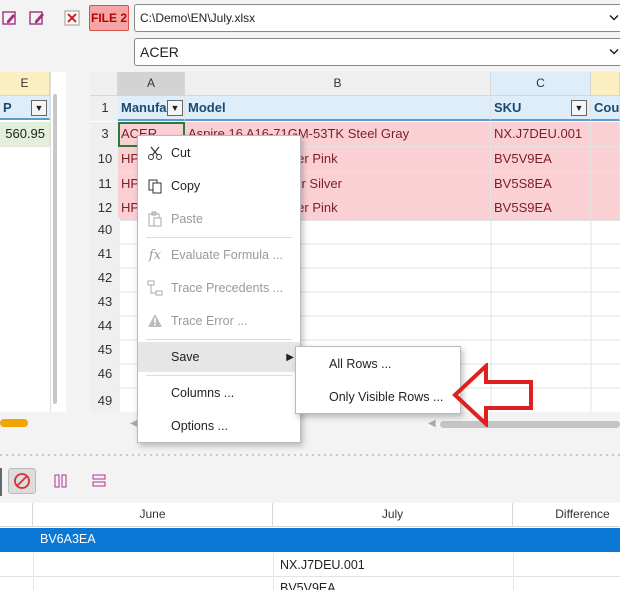 This screenshot has height=590, width=620. What do you see at coordinates (1, 482) in the screenshot?
I see `bottom-toolbar-left` at bounding box center [1, 482].